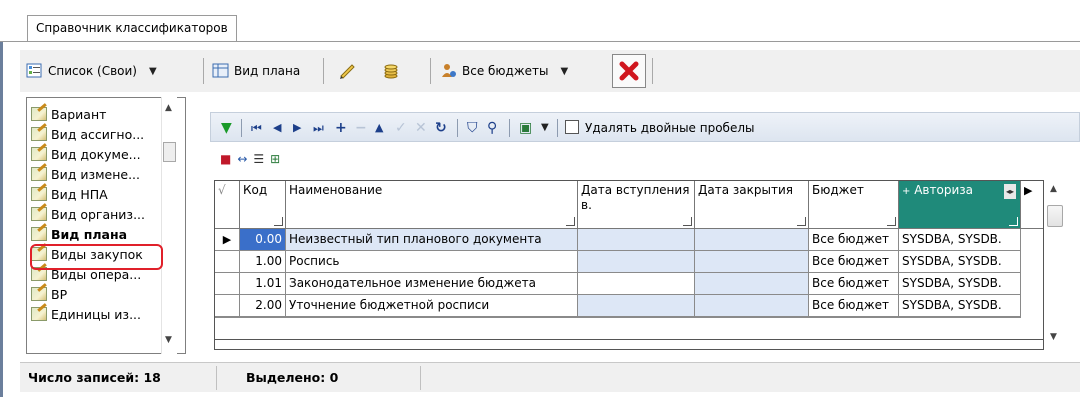  I want to click on column-header-auth: + Авториза ◂▸, so click(960, 205).